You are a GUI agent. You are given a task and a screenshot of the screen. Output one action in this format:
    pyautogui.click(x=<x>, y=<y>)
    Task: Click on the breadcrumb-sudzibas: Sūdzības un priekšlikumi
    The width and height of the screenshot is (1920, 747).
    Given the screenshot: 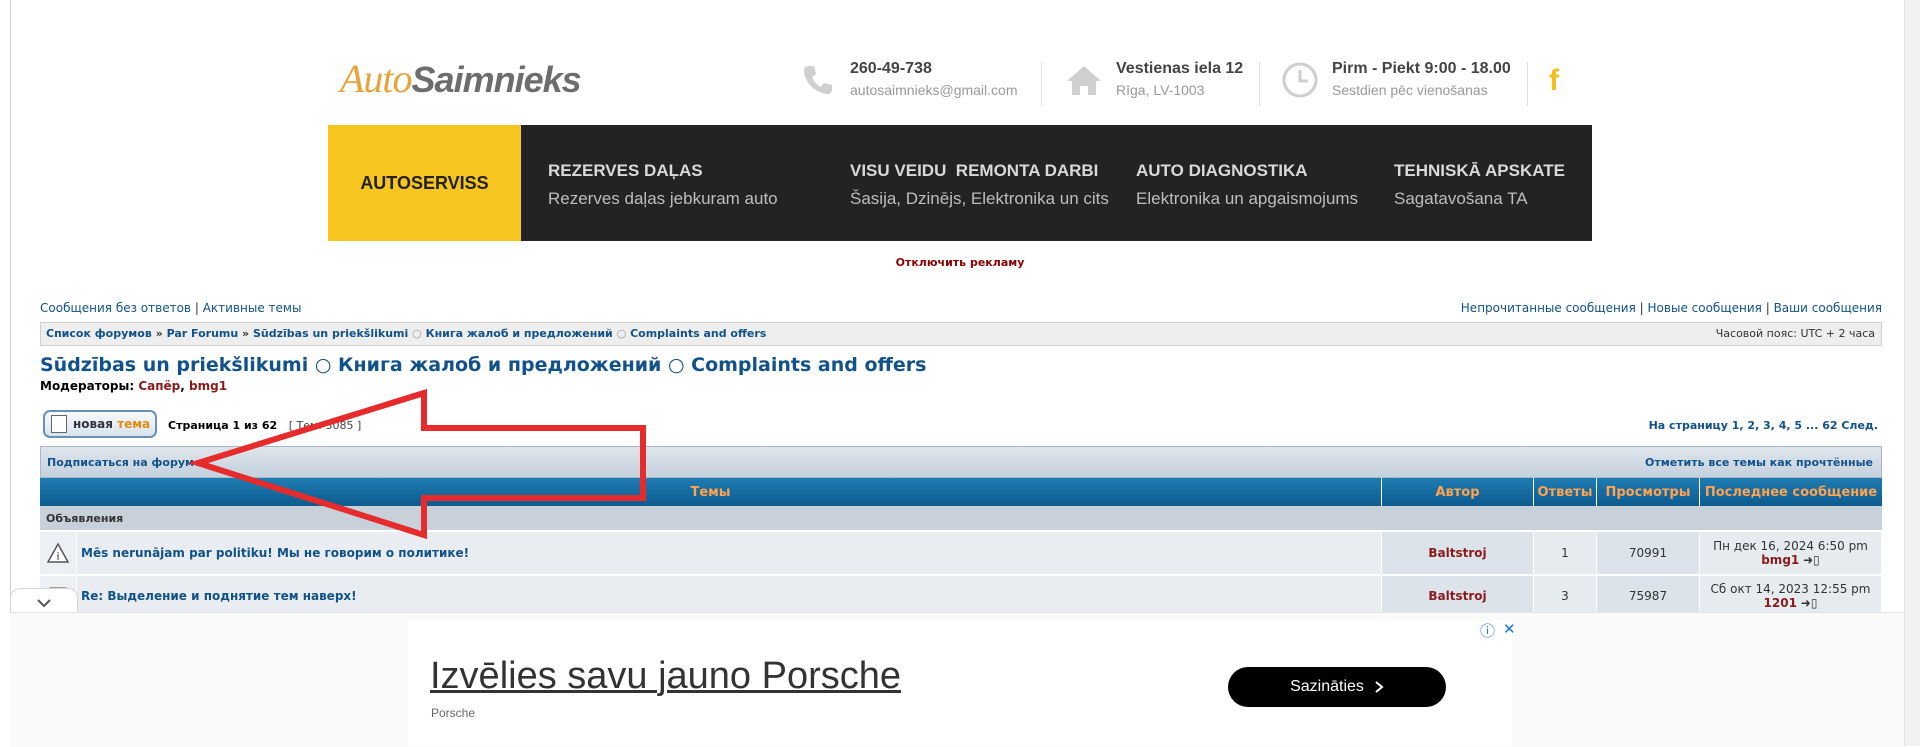 What is the action you would take?
    pyautogui.click(x=330, y=333)
    